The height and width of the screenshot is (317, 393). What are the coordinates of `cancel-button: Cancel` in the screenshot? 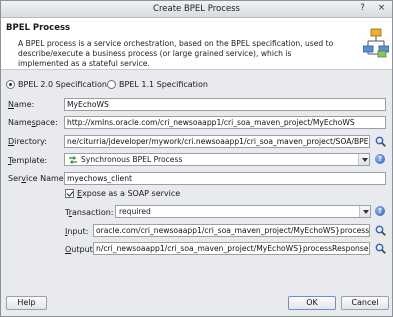 It's located at (365, 303).